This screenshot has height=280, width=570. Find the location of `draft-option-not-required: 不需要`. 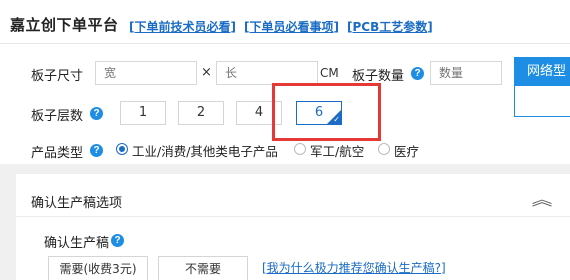

draft-option-not-required: 不需要 is located at coordinates (203, 268).